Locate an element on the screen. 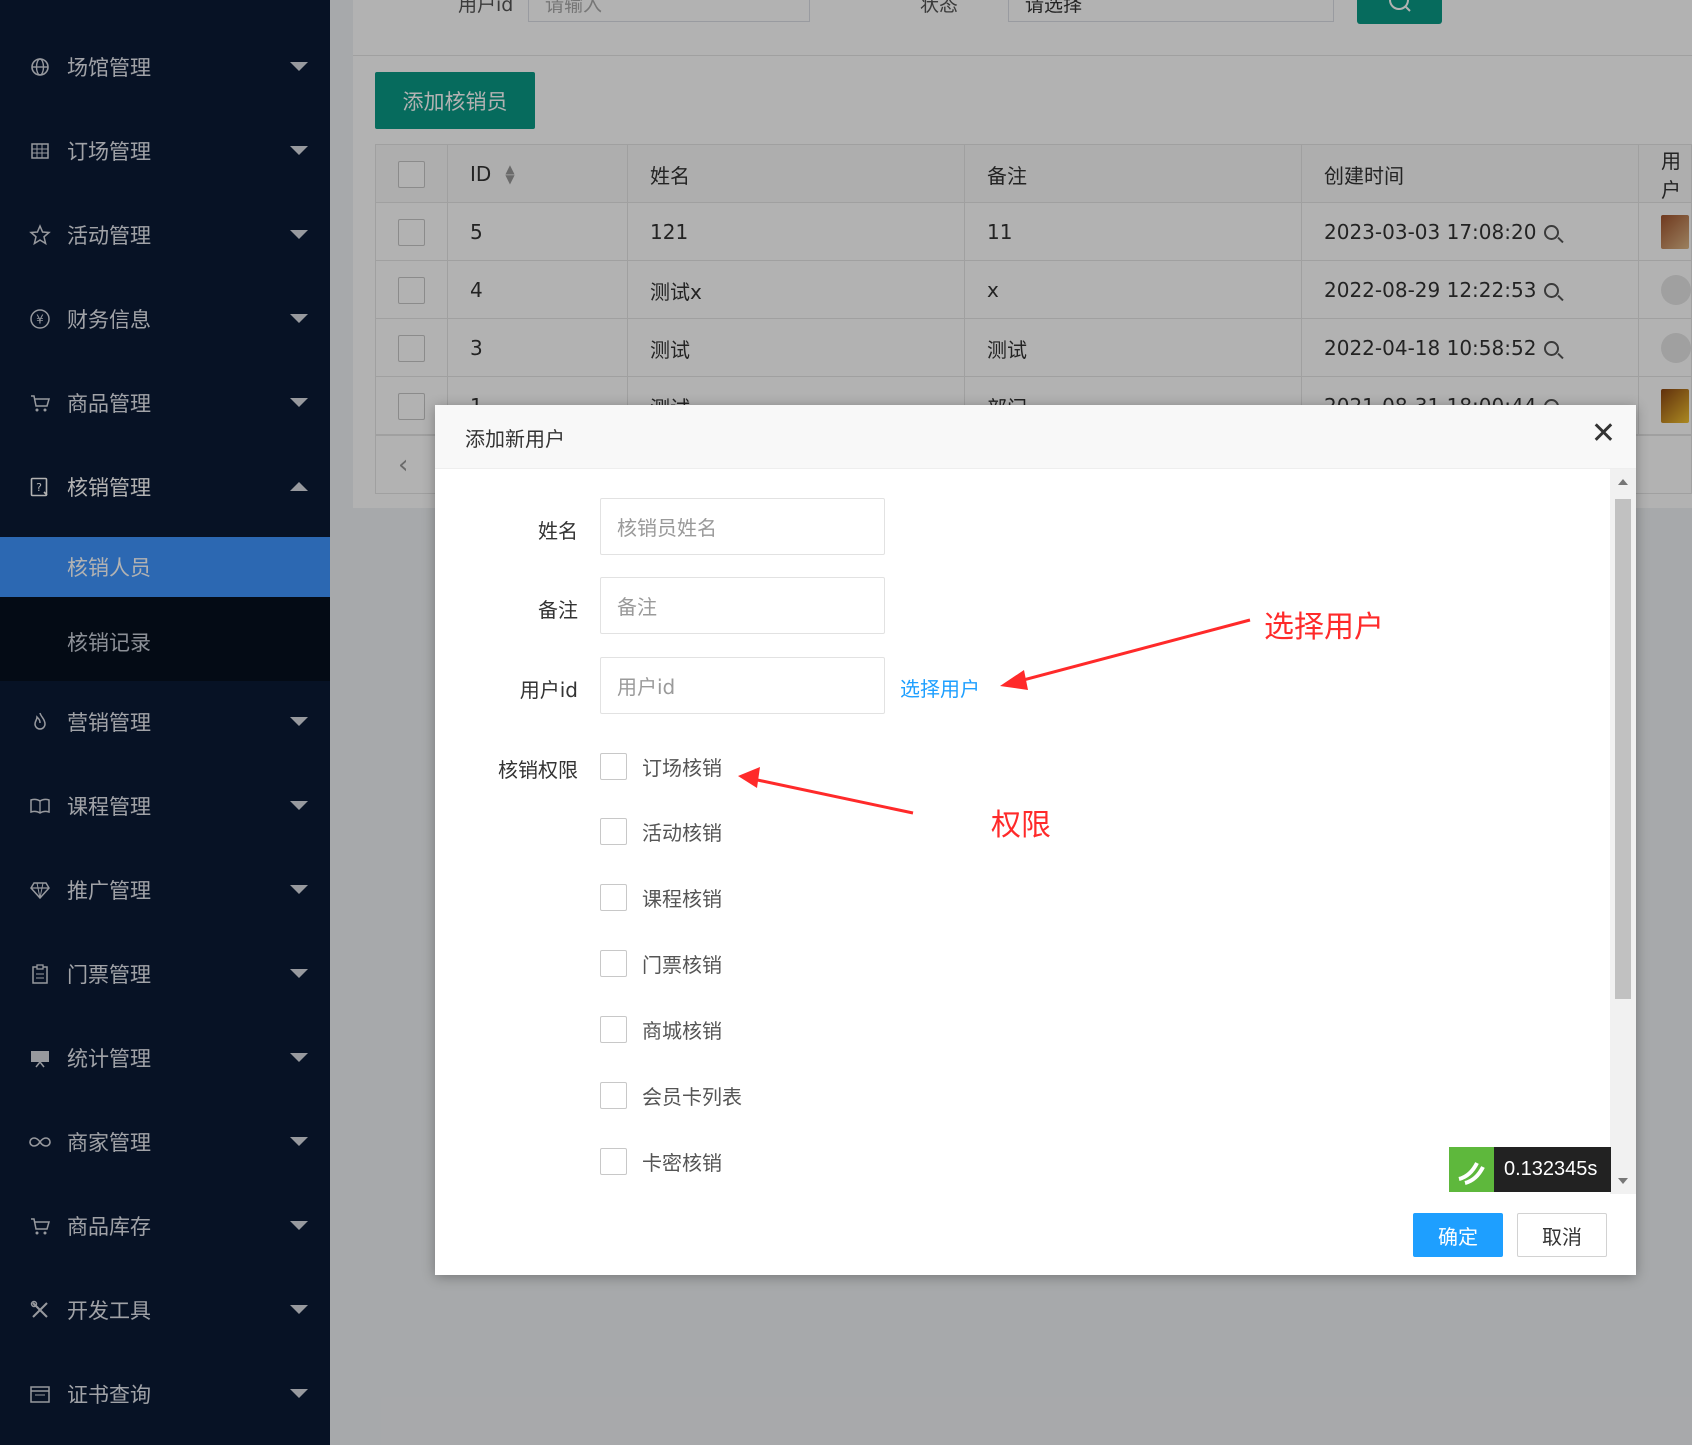  name-label: 姓名 is located at coordinates (558, 531).